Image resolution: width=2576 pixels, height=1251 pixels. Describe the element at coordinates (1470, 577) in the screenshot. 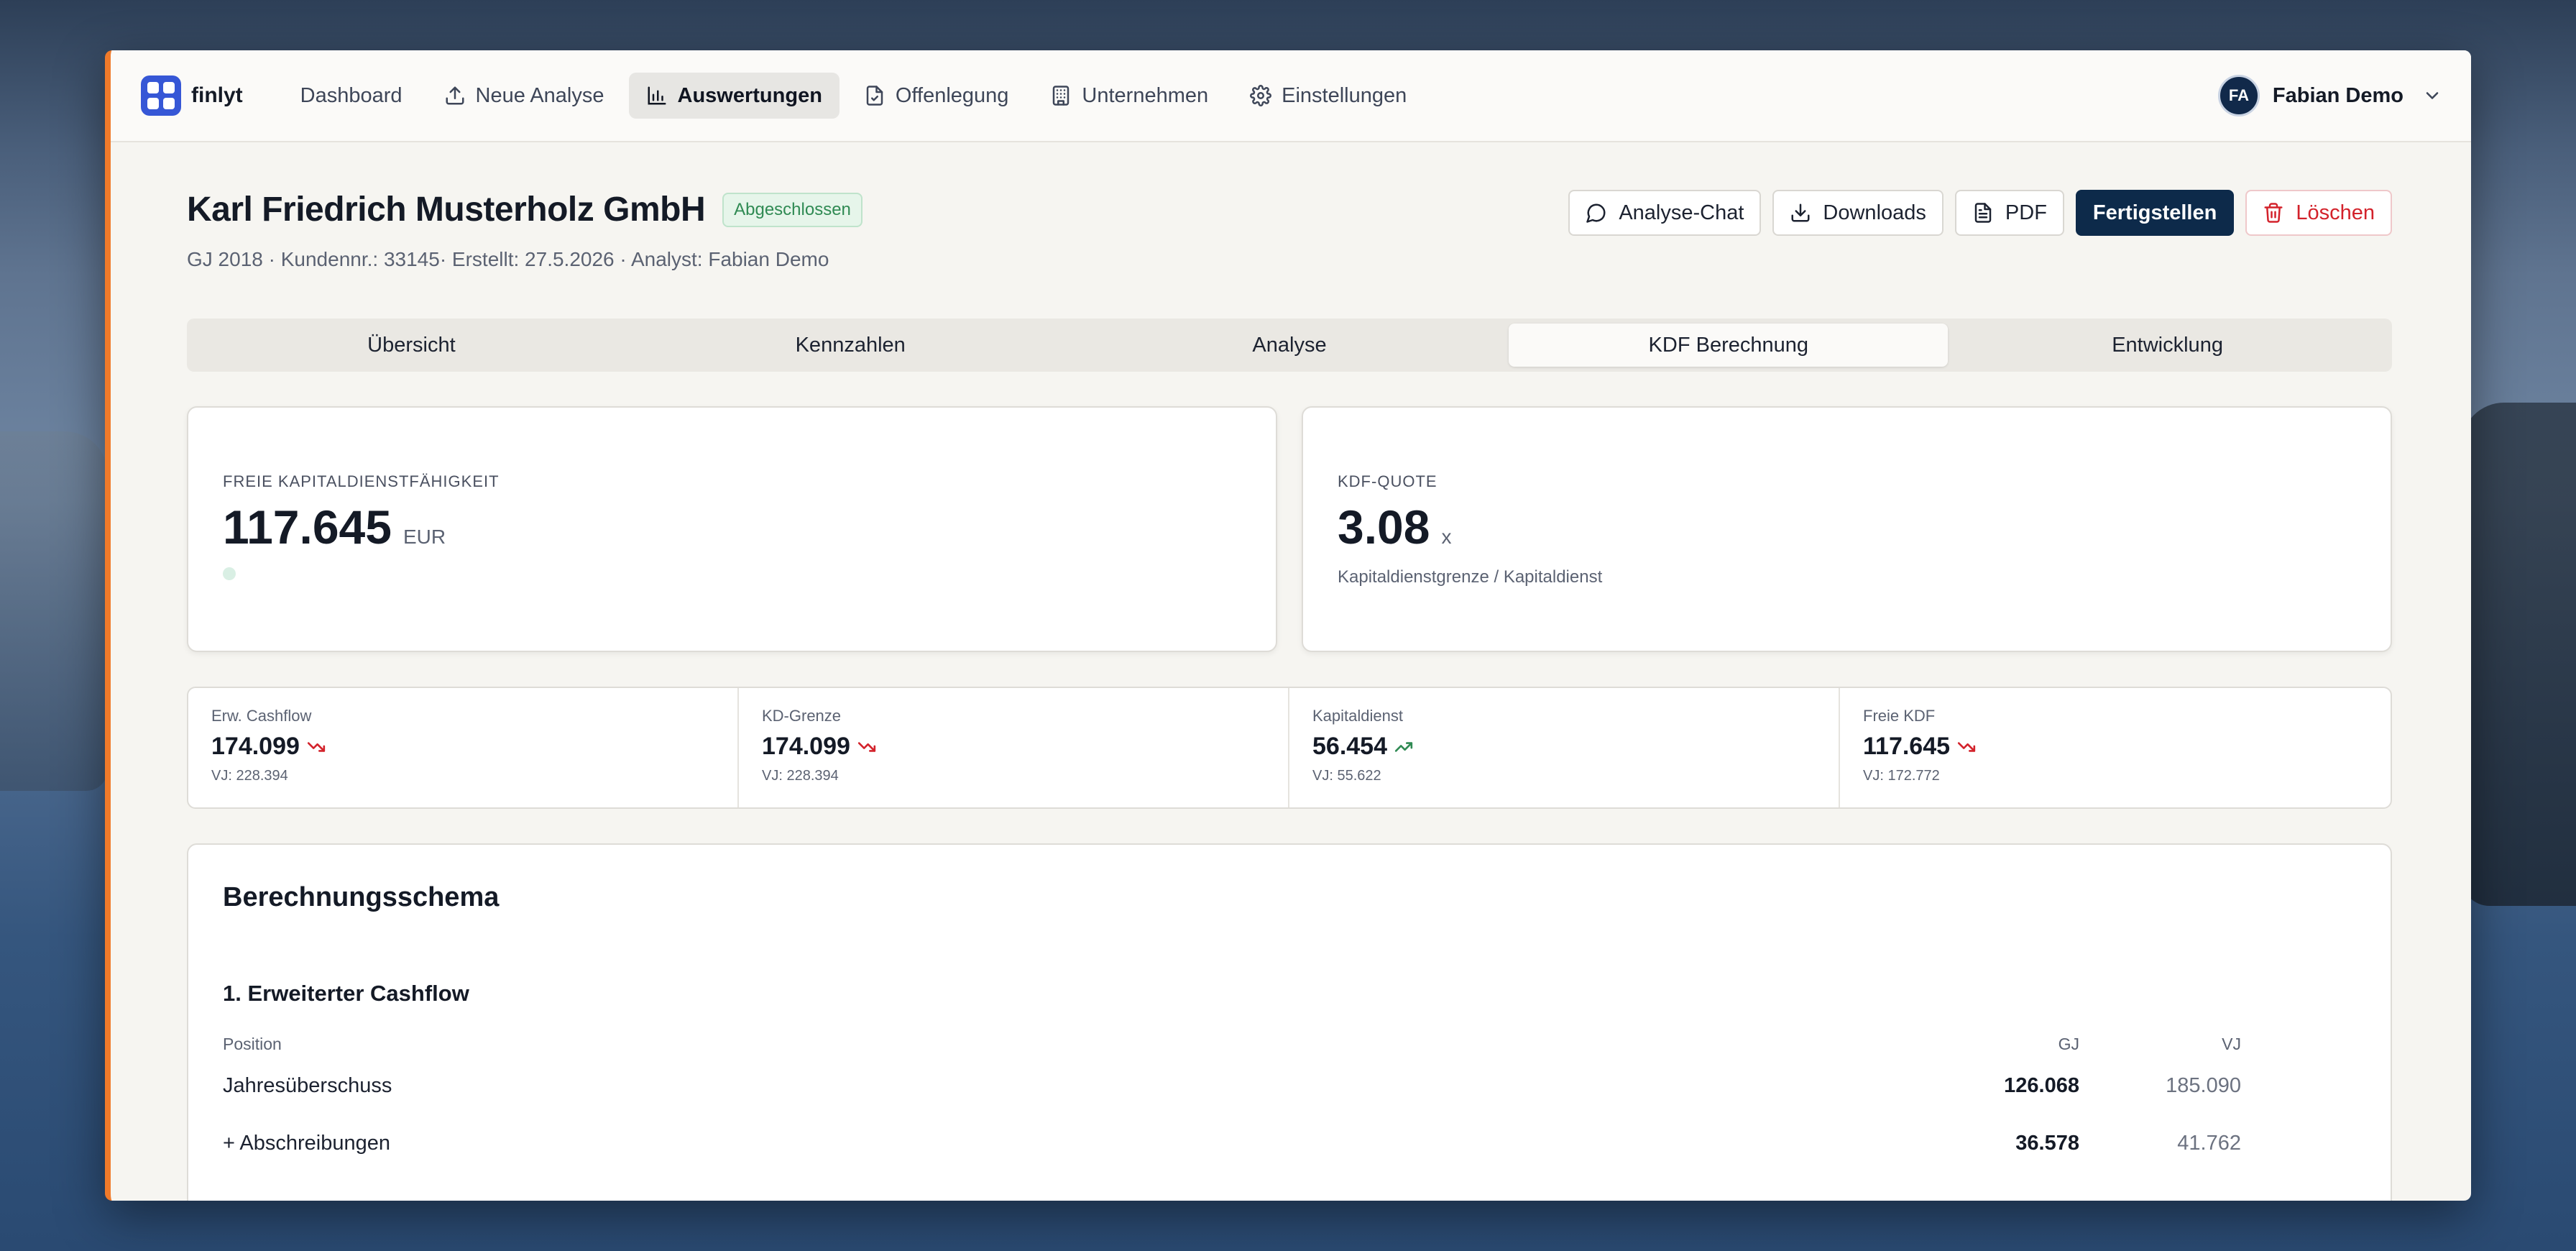

I see `quote-note: Kapitaldienstgrenze / Kapitaldienst` at that location.